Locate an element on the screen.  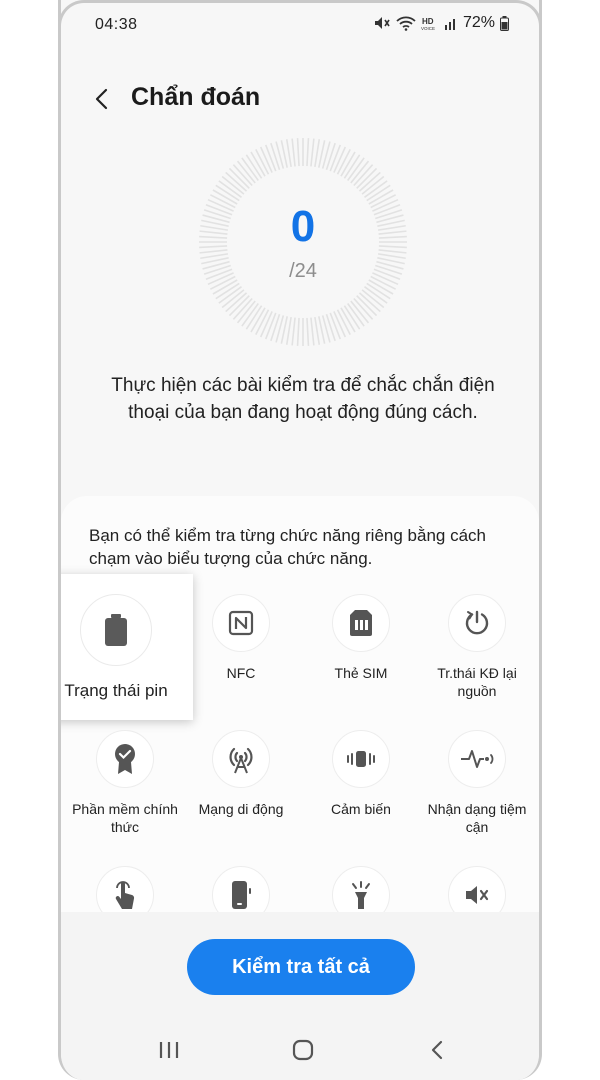
test-nfc: NFC is located at coordinates (241, 638).